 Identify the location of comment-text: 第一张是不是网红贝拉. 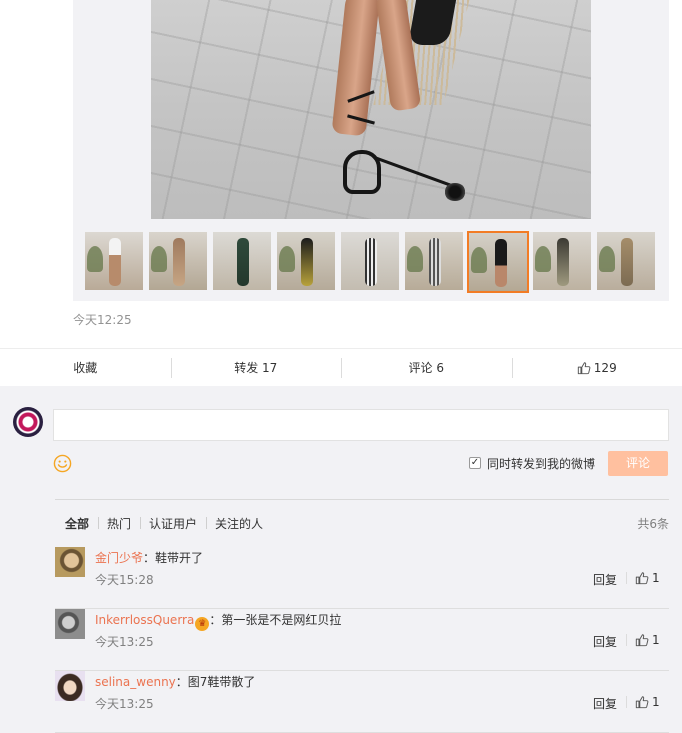
(281, 620).